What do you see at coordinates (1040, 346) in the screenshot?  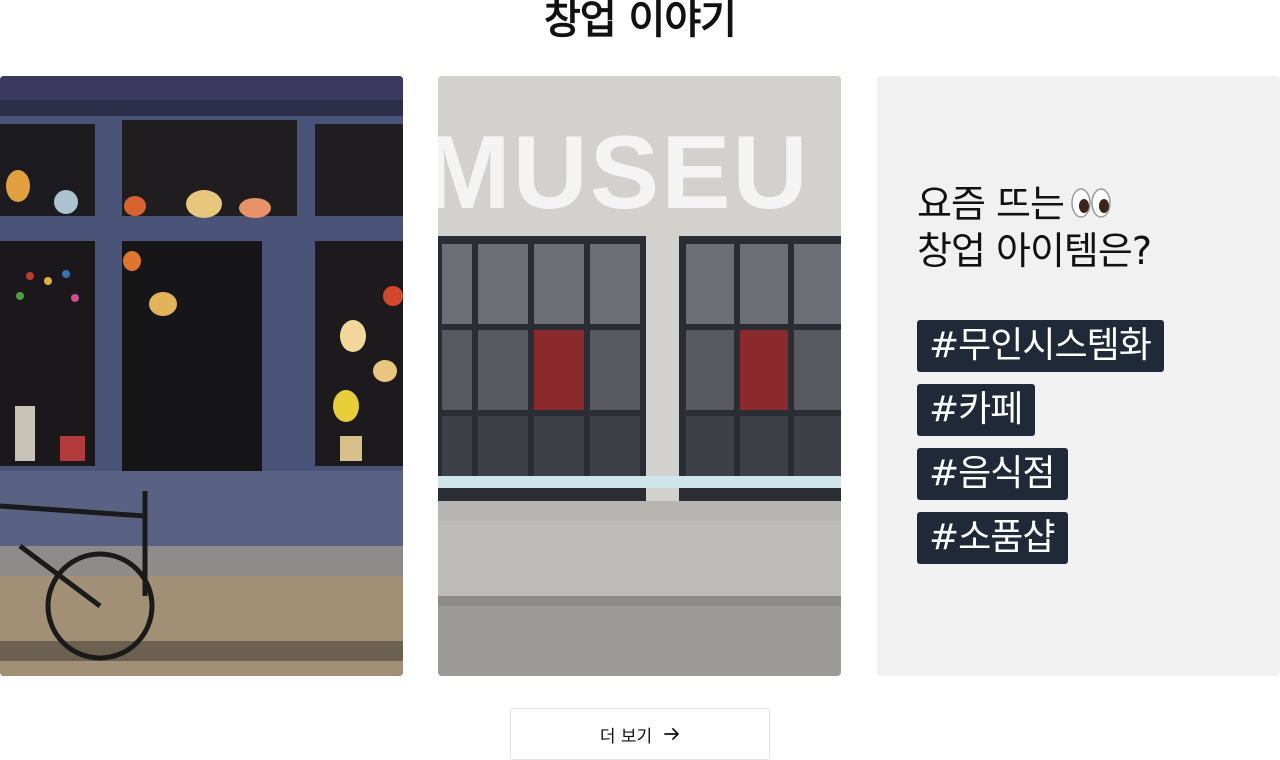 I see `hashtag-unmanned-system: #무인시스템화` at bounding box center [1040, 346].